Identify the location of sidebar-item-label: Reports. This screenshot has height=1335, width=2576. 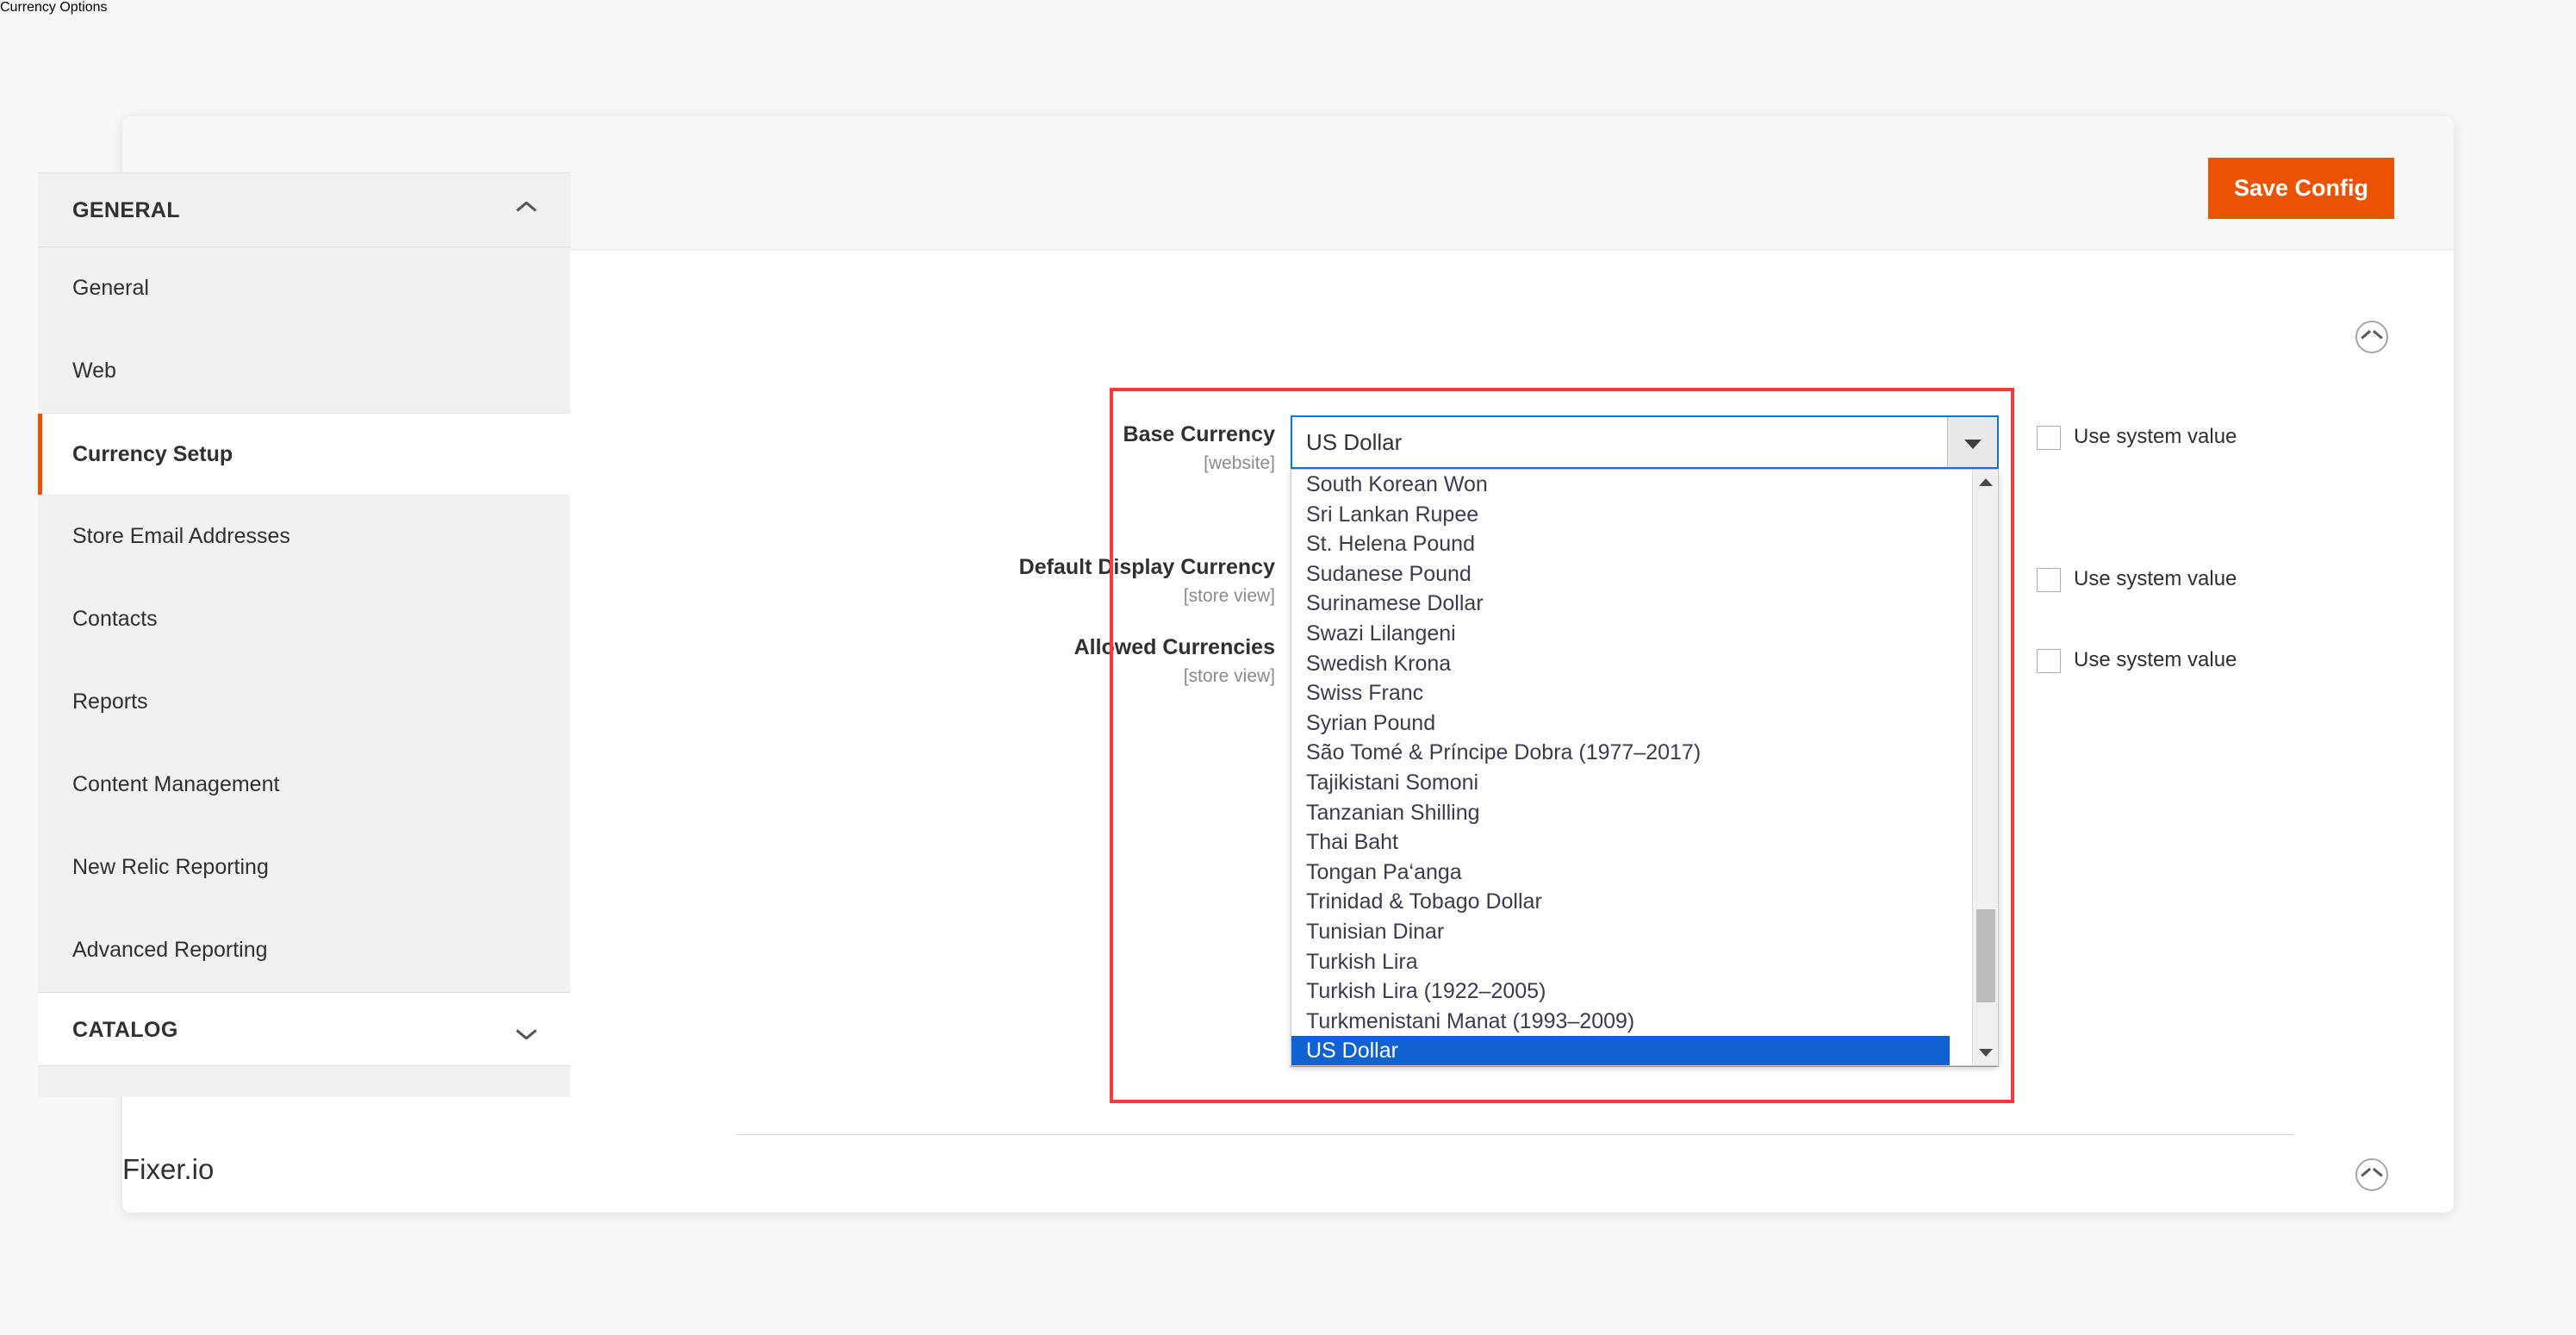
(110, 701).